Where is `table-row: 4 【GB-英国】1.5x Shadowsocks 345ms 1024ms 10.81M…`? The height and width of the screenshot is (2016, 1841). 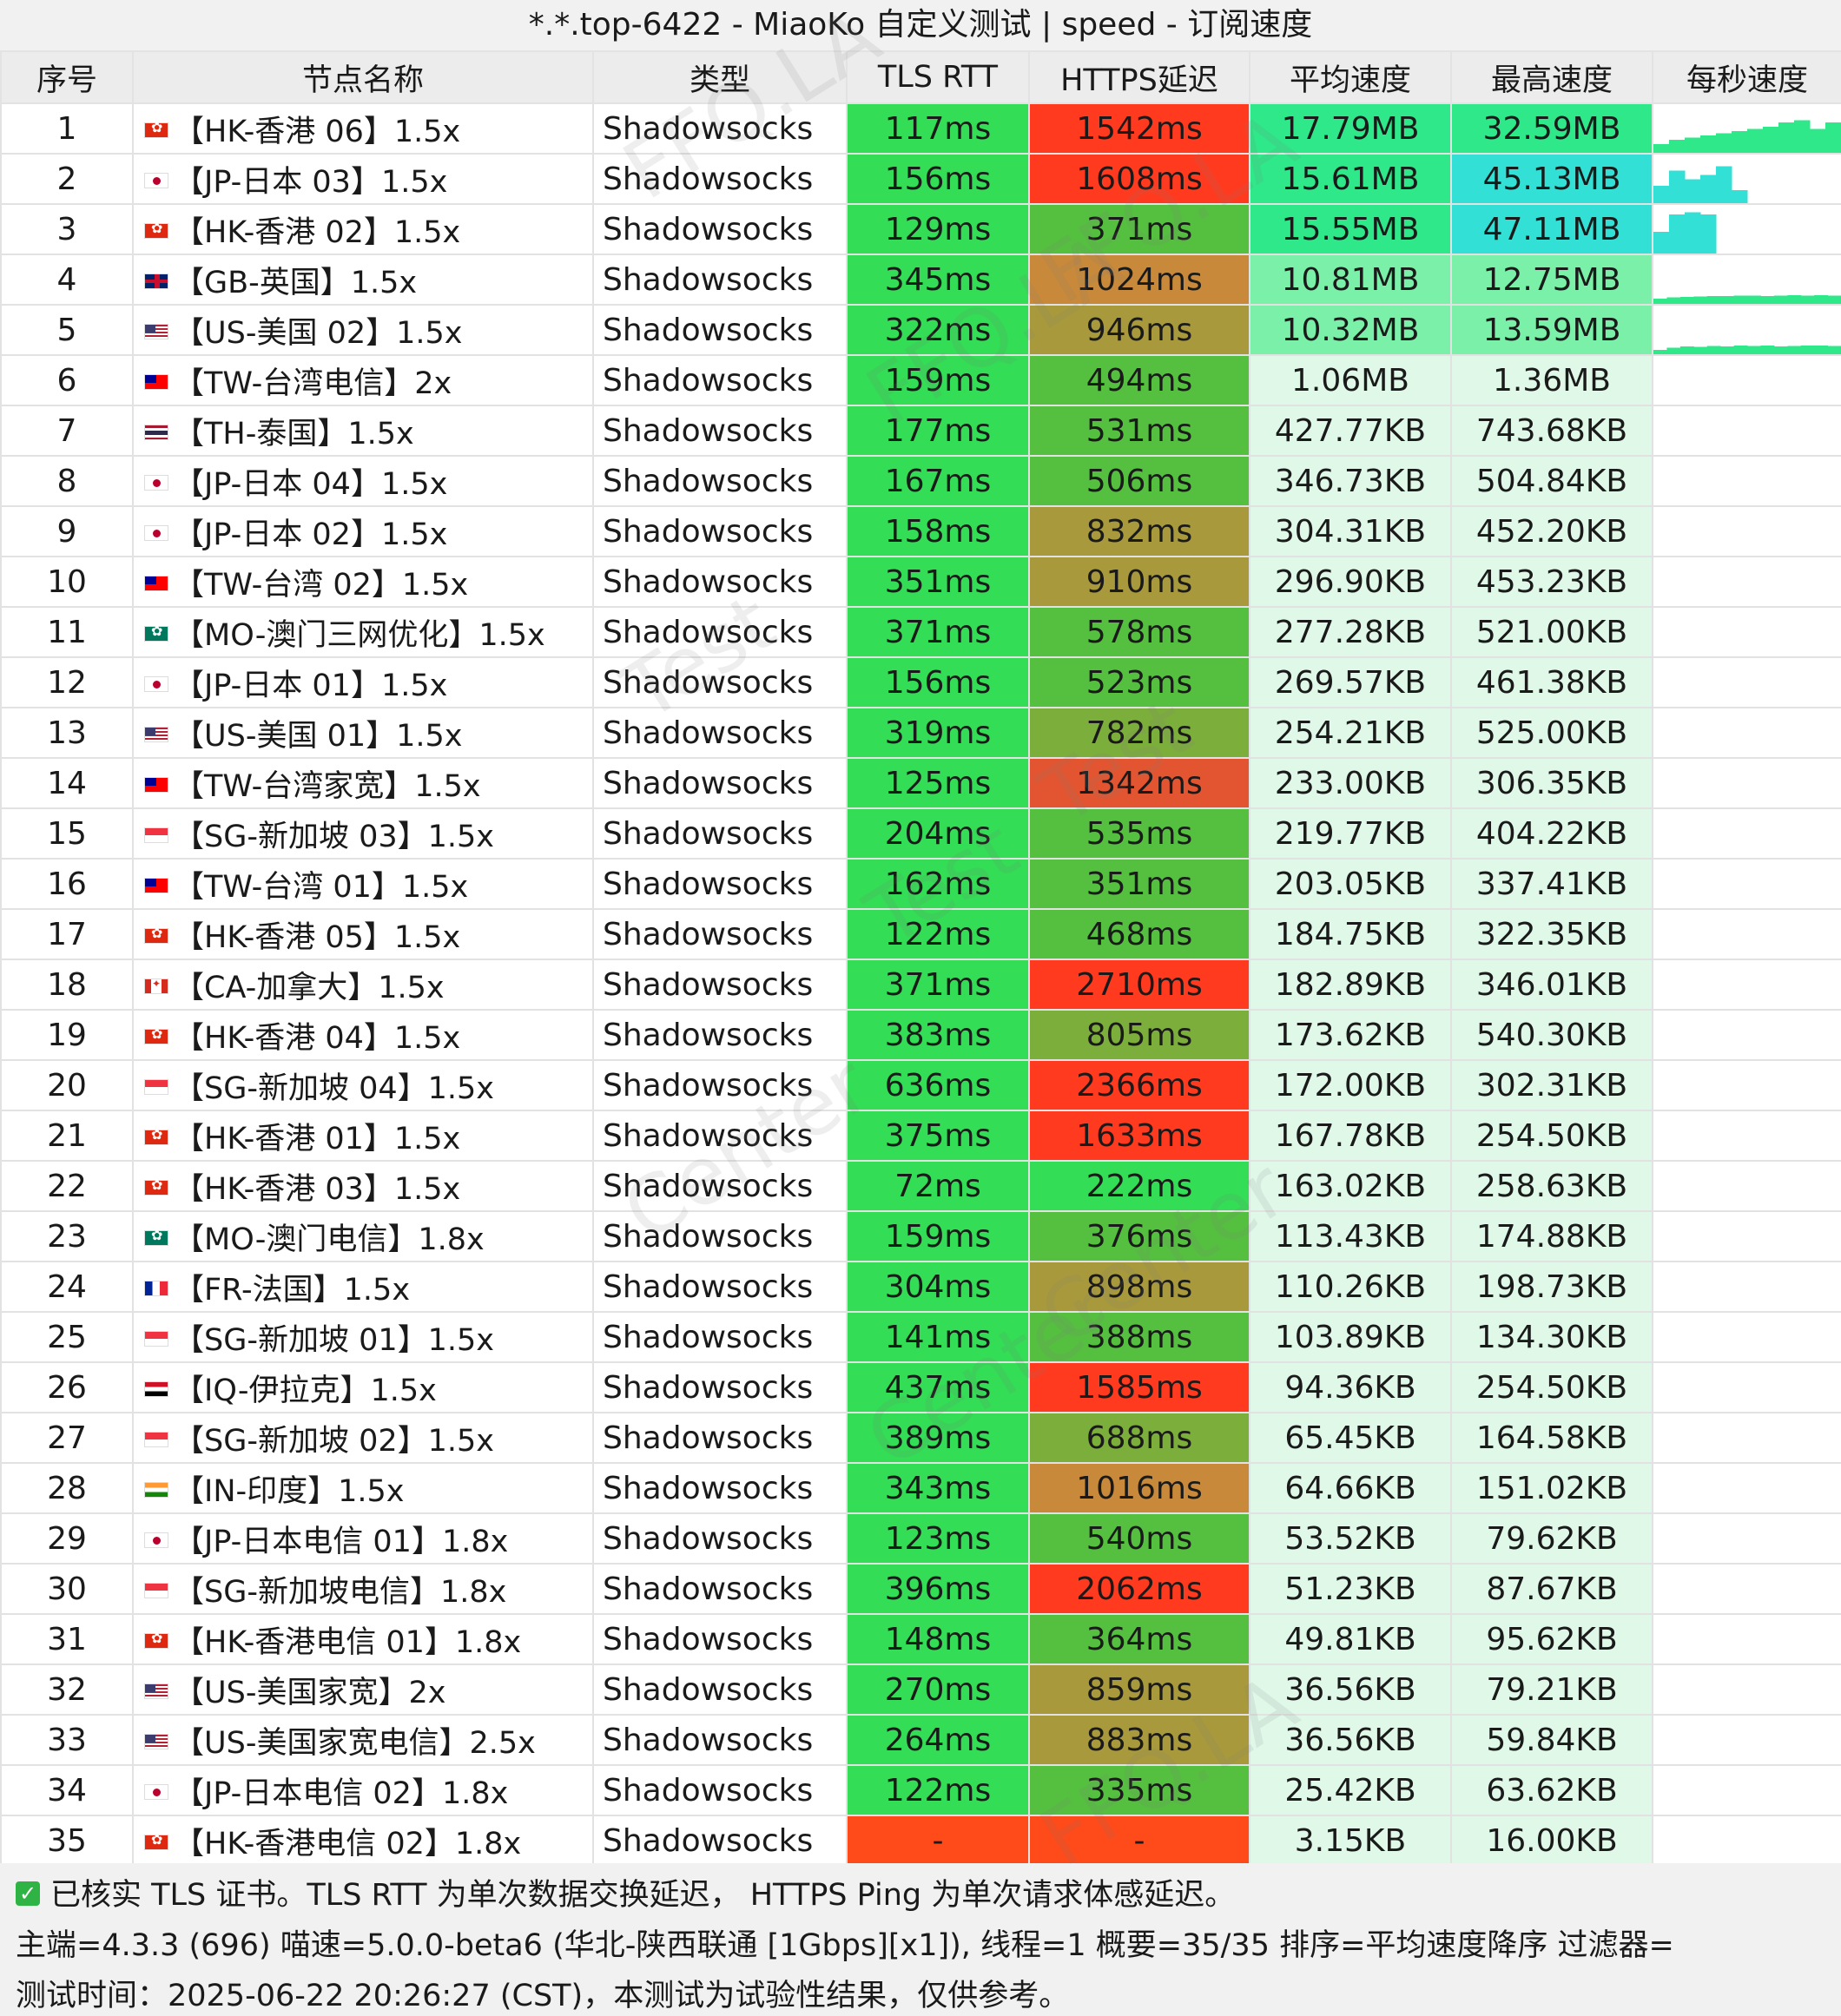
table-row: 4 【GB-英国】1.5x Shadowsocks 345ms 1024ms 10.81M… is located at coordinates (920, 280).